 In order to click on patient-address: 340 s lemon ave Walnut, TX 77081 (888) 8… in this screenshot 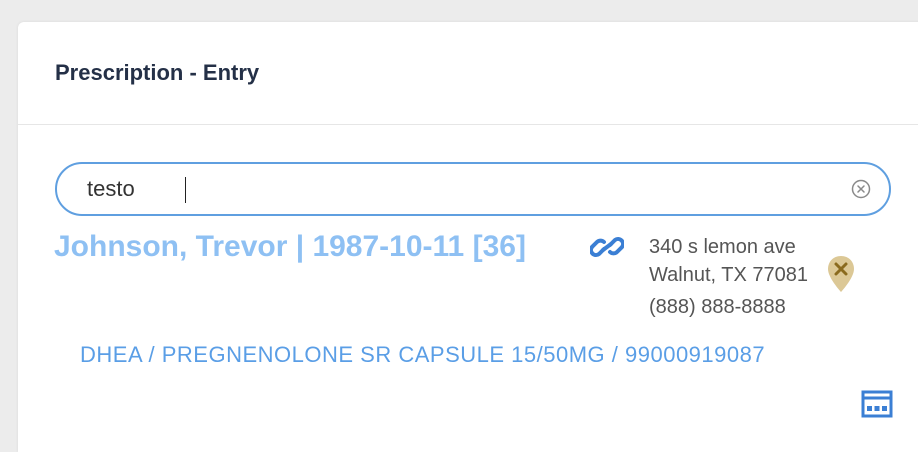, I will do `click(728, 277)`.